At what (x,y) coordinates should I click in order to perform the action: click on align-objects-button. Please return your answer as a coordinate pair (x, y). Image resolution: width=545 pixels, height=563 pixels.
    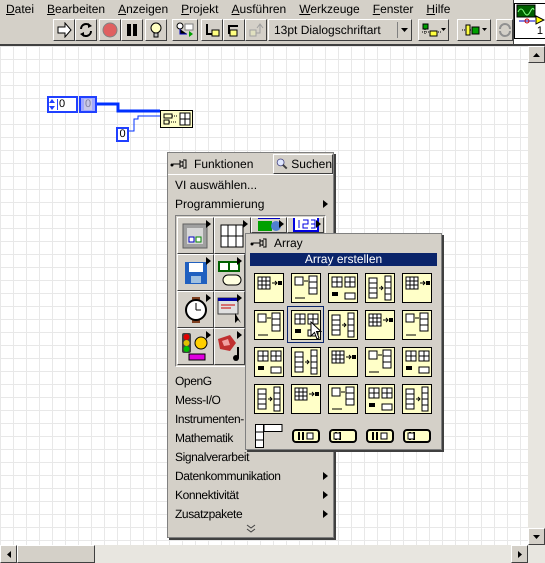
    Looking at the image, I should click on (433, 30).